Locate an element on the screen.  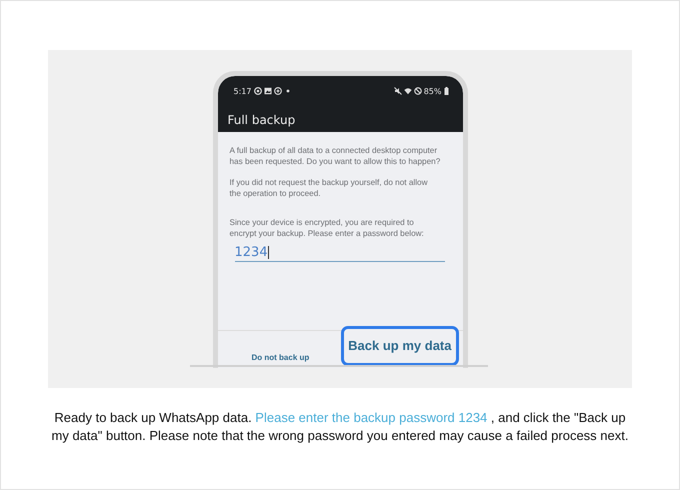
do-not-disturb-icon is located at coordinates (418, 91).